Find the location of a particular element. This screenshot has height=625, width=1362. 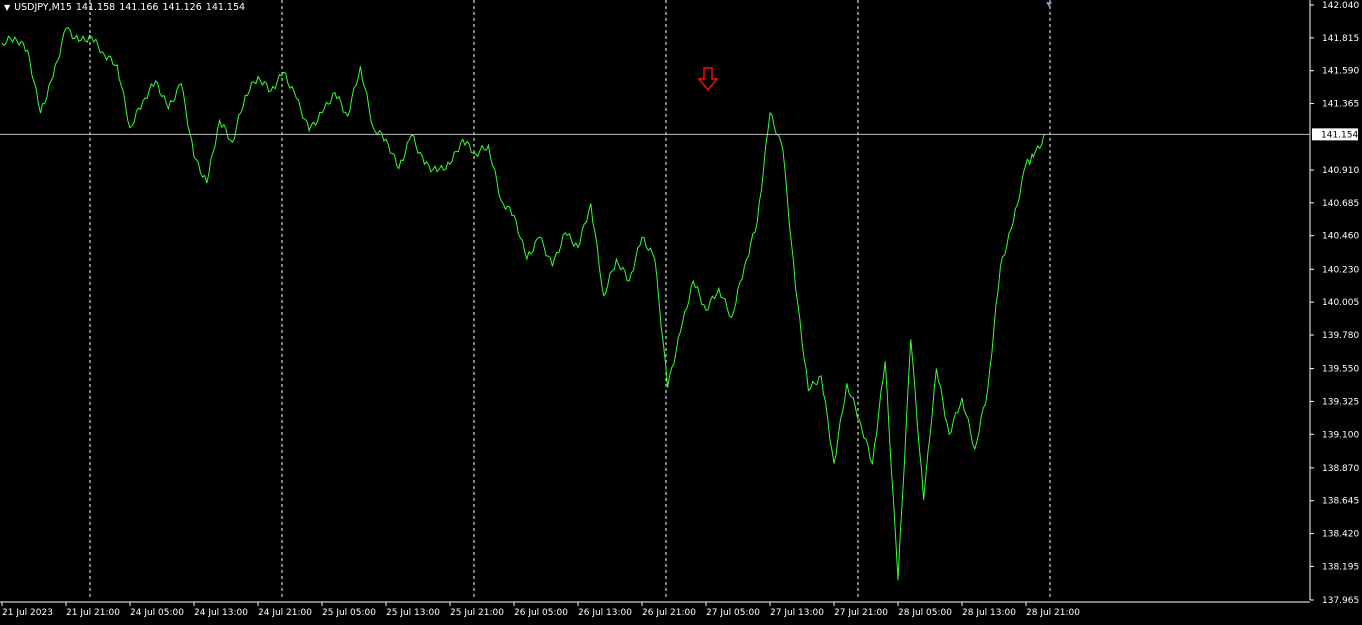

x-tick-label: 21 Jul 2023 is located at coordinates (27, 613).